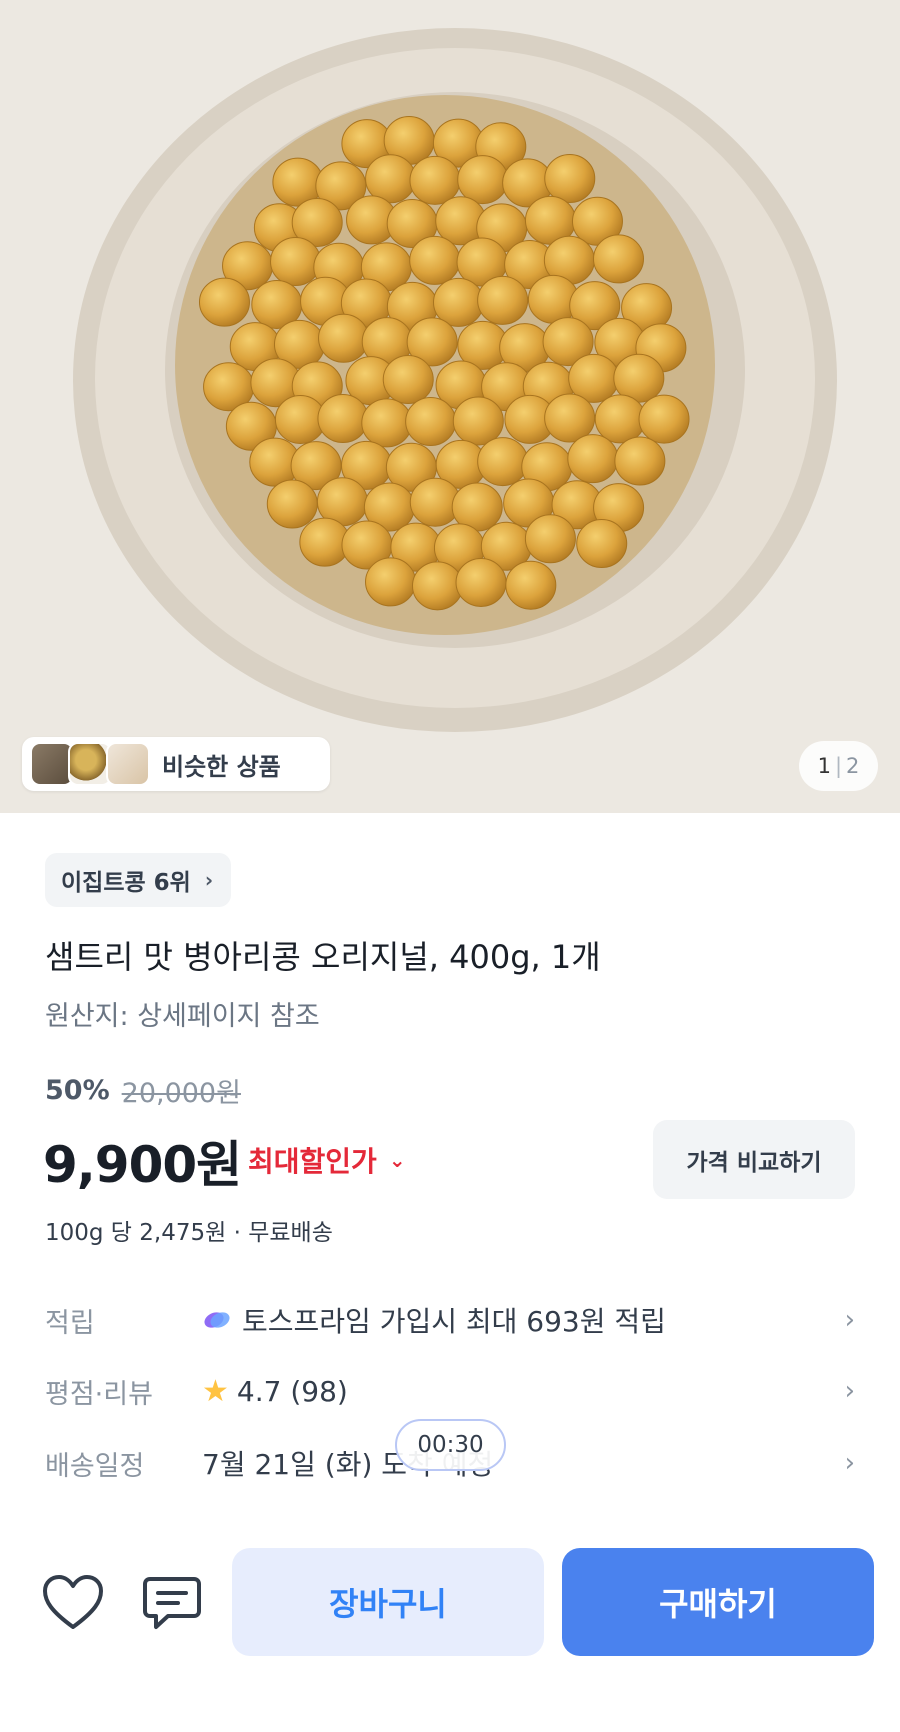 The image size is (900, 1732). What do you see at coordinates (718, 1602) in the screenshot?
I see `buy-now-button: 구매하기` at bounding box center [718, 1602].